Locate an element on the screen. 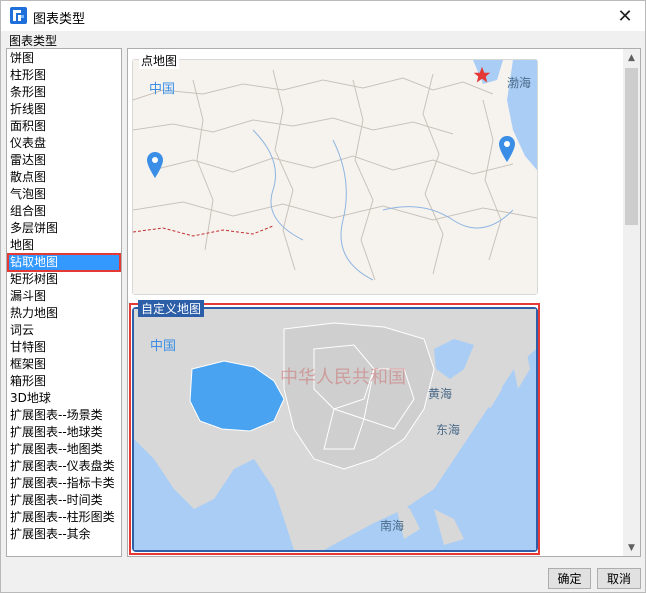 The image size is (646, 593). chart-type-item: 条形图 is located at coordinates (64, 92).